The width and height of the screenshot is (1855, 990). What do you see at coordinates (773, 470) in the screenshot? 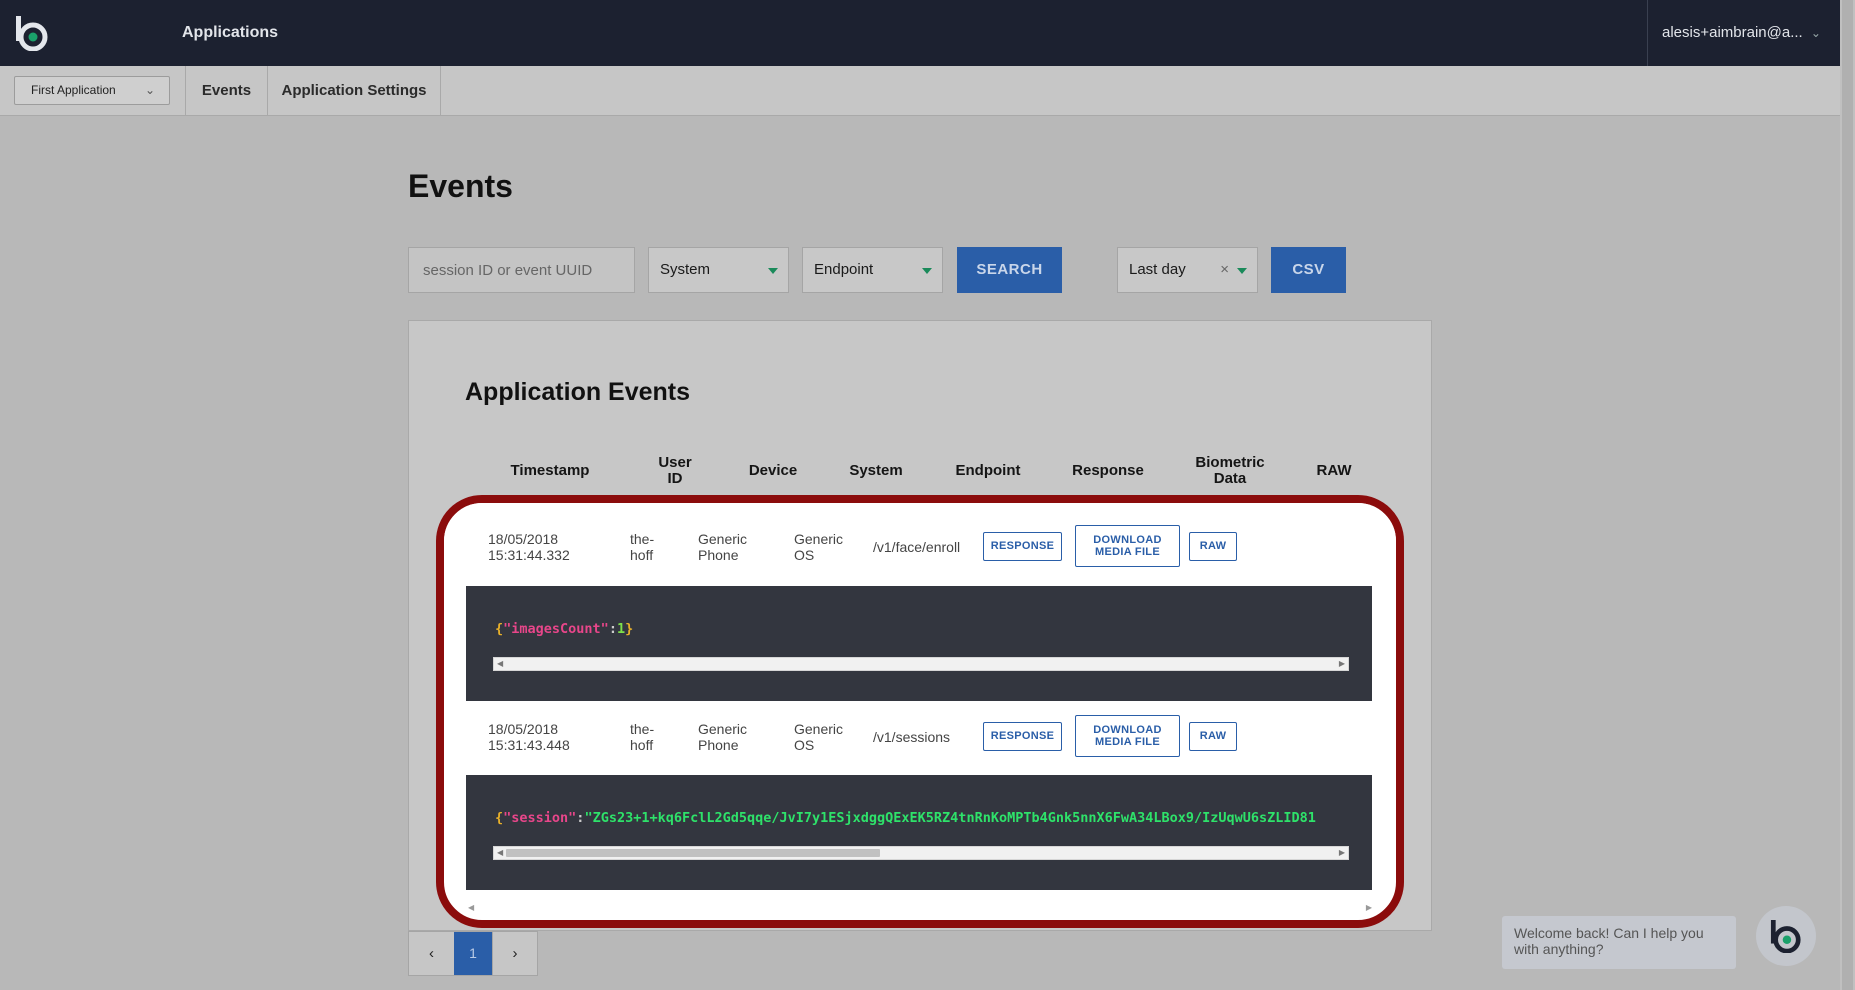
I see `column-header-device: Device` at bounding box center [773, 470].